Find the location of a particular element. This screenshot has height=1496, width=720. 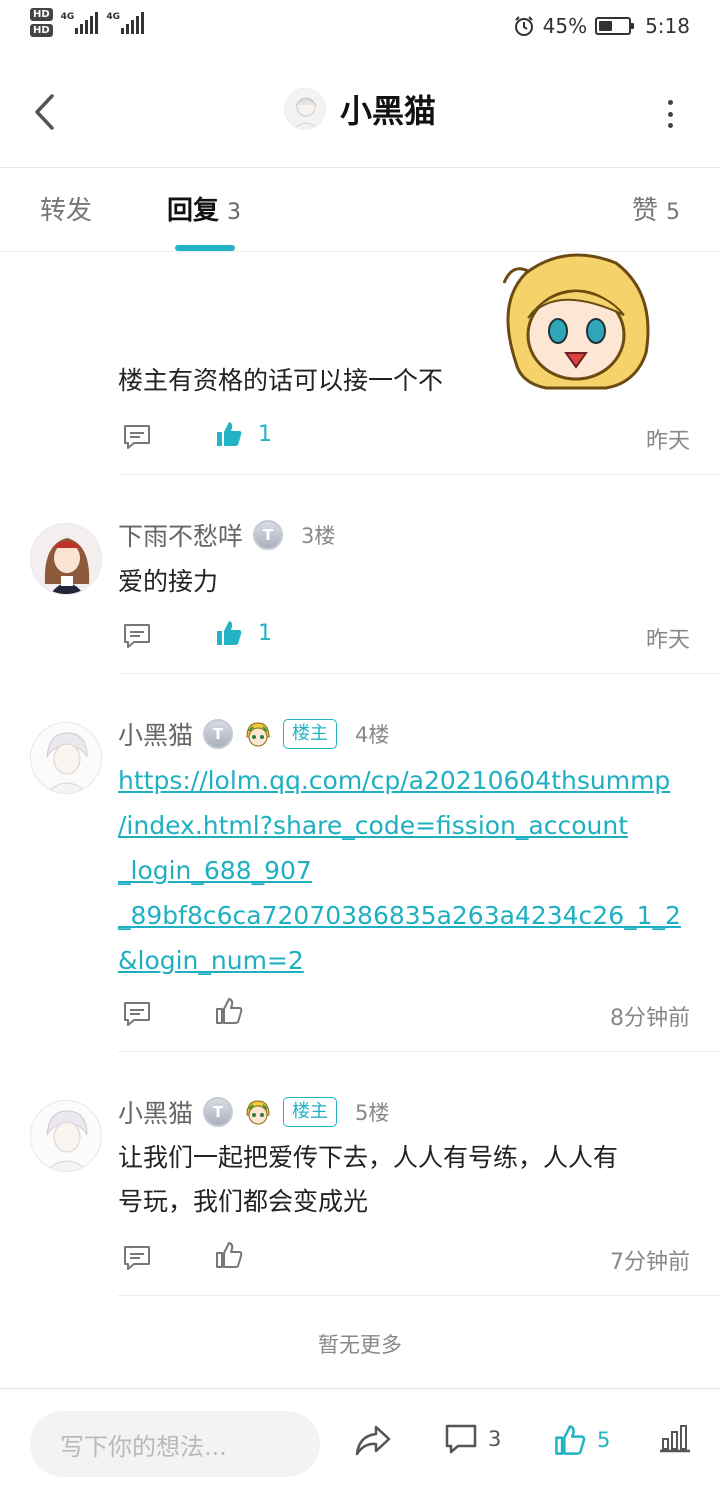

tab-like: 赞 5 is located at coordinates (656, 208).